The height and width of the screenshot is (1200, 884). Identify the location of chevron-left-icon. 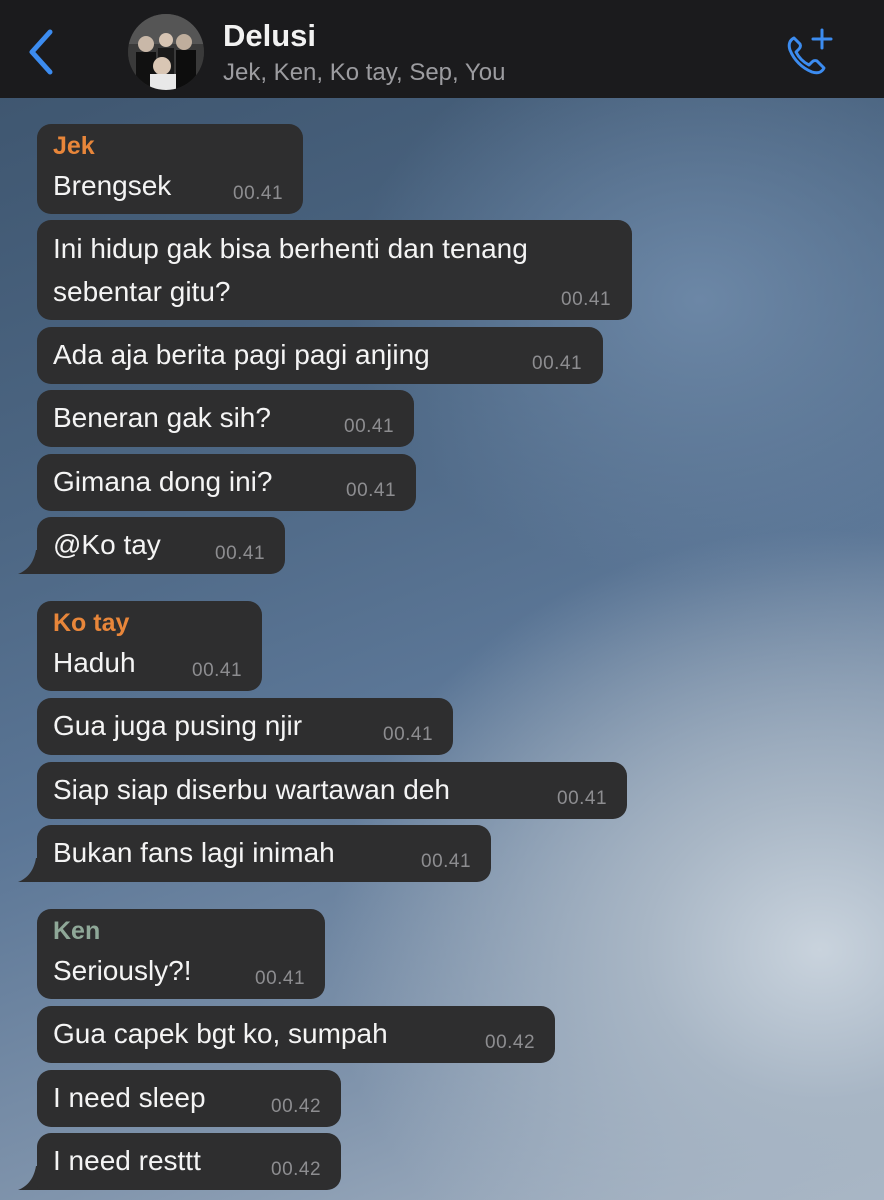
(42, 52).